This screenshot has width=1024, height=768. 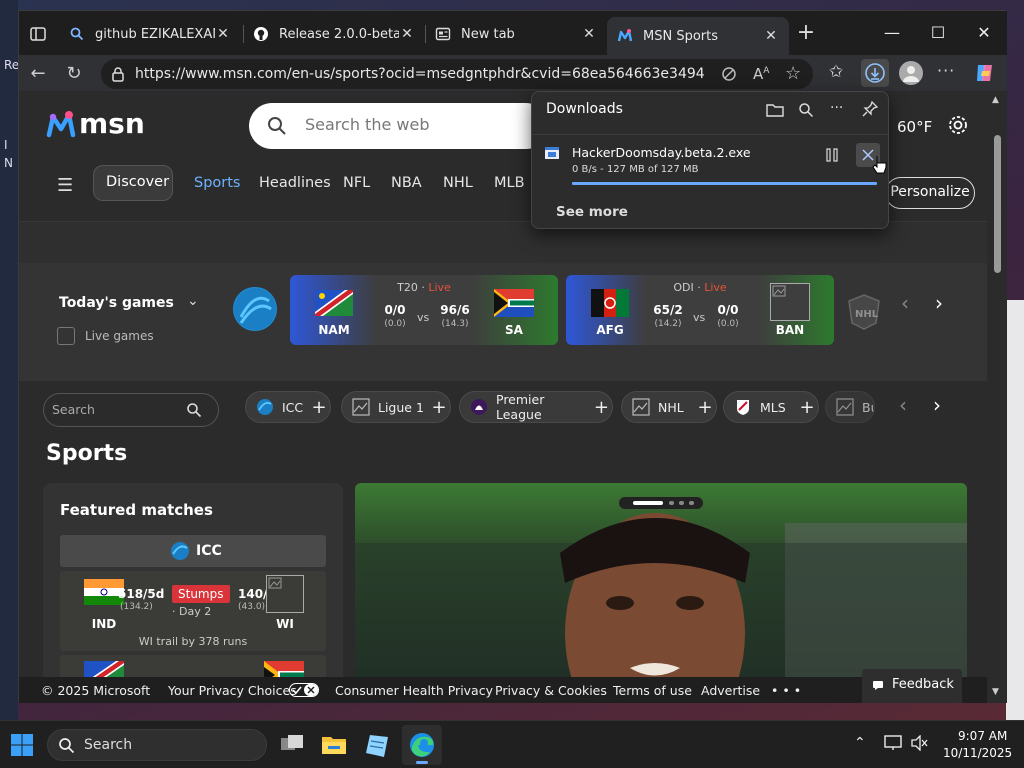 I want to click on scrollbar-thumb, so click(x=997, y=204).